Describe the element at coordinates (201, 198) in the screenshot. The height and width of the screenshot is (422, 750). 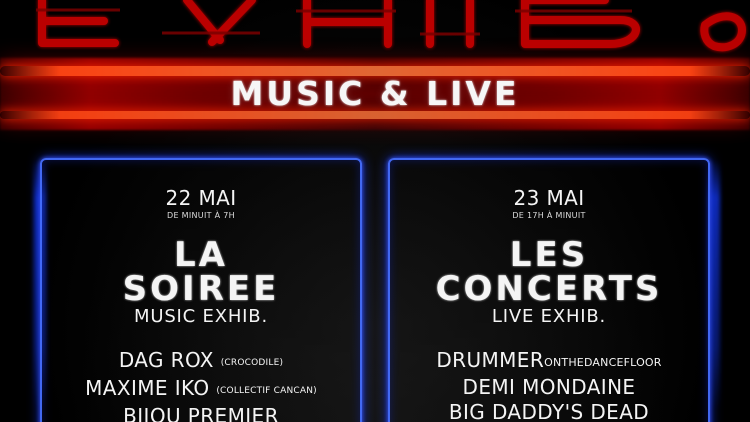
I see `event-date: 22 MAI` at that location.